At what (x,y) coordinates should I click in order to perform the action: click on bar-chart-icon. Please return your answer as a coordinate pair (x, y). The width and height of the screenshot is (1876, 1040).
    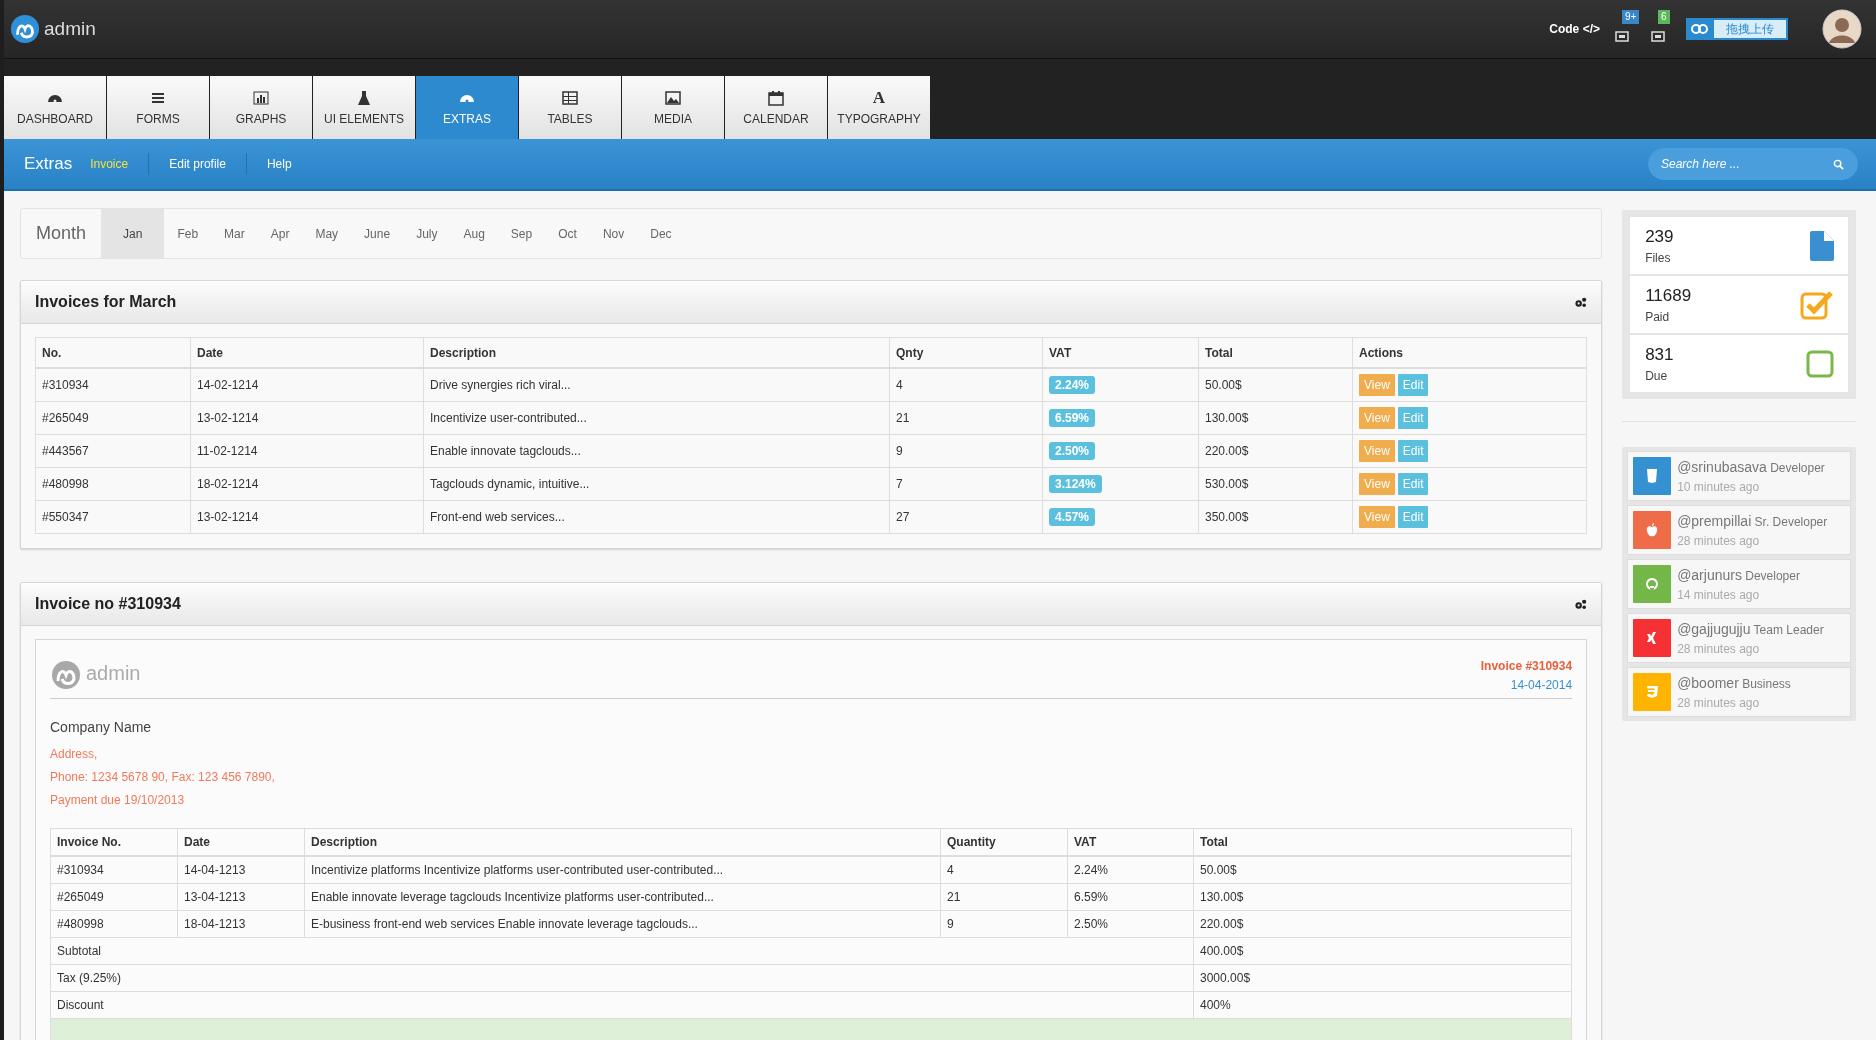
    Looking at the image, I should click on (261, 97).